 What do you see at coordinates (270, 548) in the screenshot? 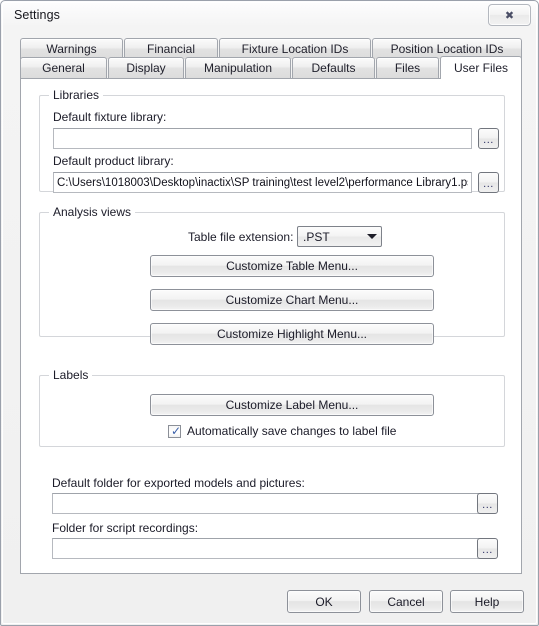
I see `script-folder-input` at bounding box center [270, 548].